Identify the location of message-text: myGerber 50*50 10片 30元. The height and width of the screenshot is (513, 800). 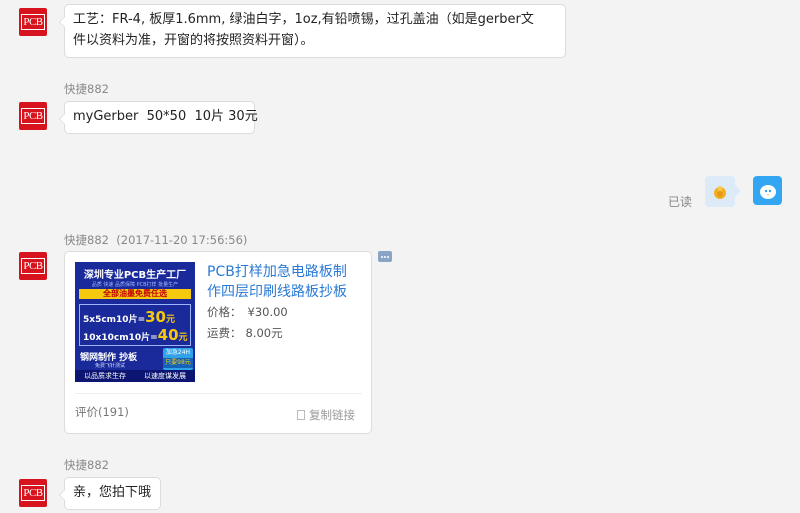
(165, 116).